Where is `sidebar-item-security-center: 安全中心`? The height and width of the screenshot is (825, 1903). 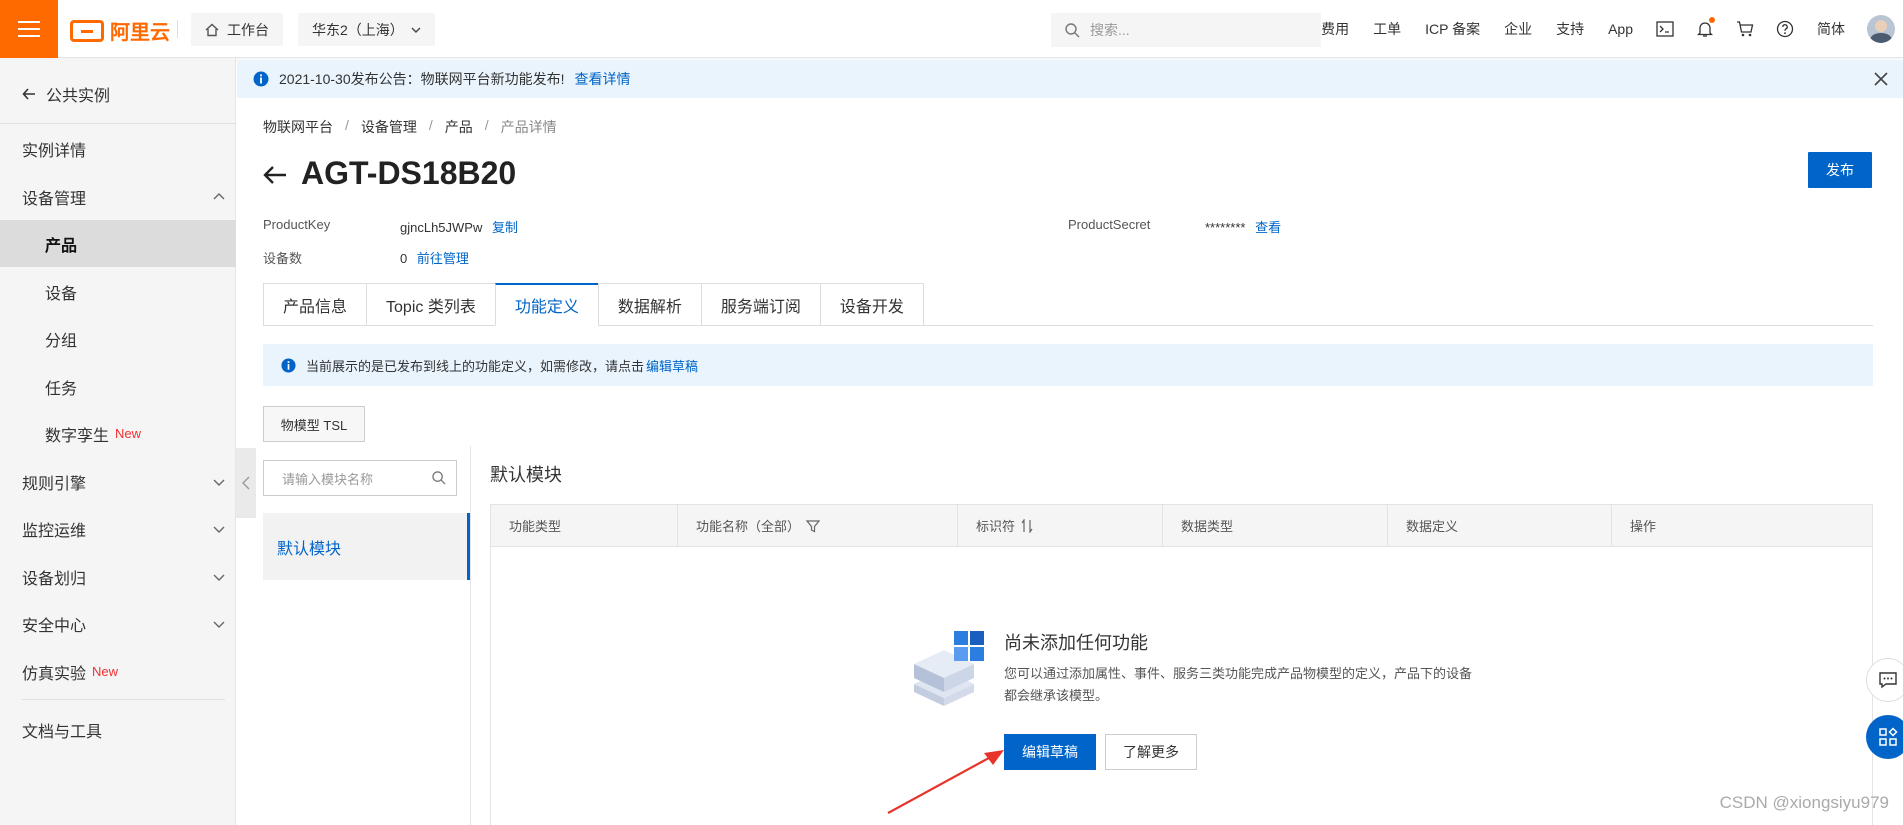 sidebar-item-security-center: 安全中心 is located at coordinates (118, 623).